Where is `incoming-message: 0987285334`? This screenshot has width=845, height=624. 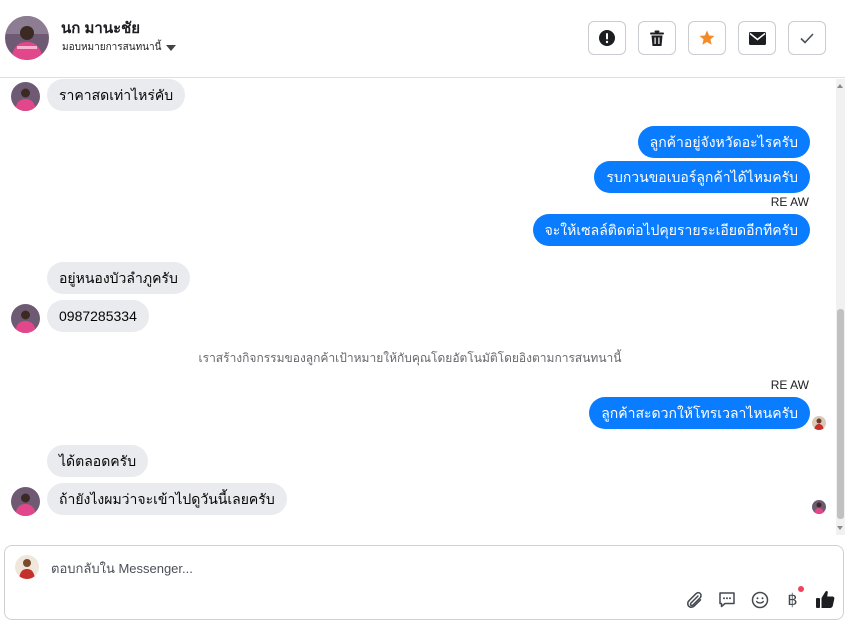 incoming-message: 0987285334 is located at coordinates (98, 316).